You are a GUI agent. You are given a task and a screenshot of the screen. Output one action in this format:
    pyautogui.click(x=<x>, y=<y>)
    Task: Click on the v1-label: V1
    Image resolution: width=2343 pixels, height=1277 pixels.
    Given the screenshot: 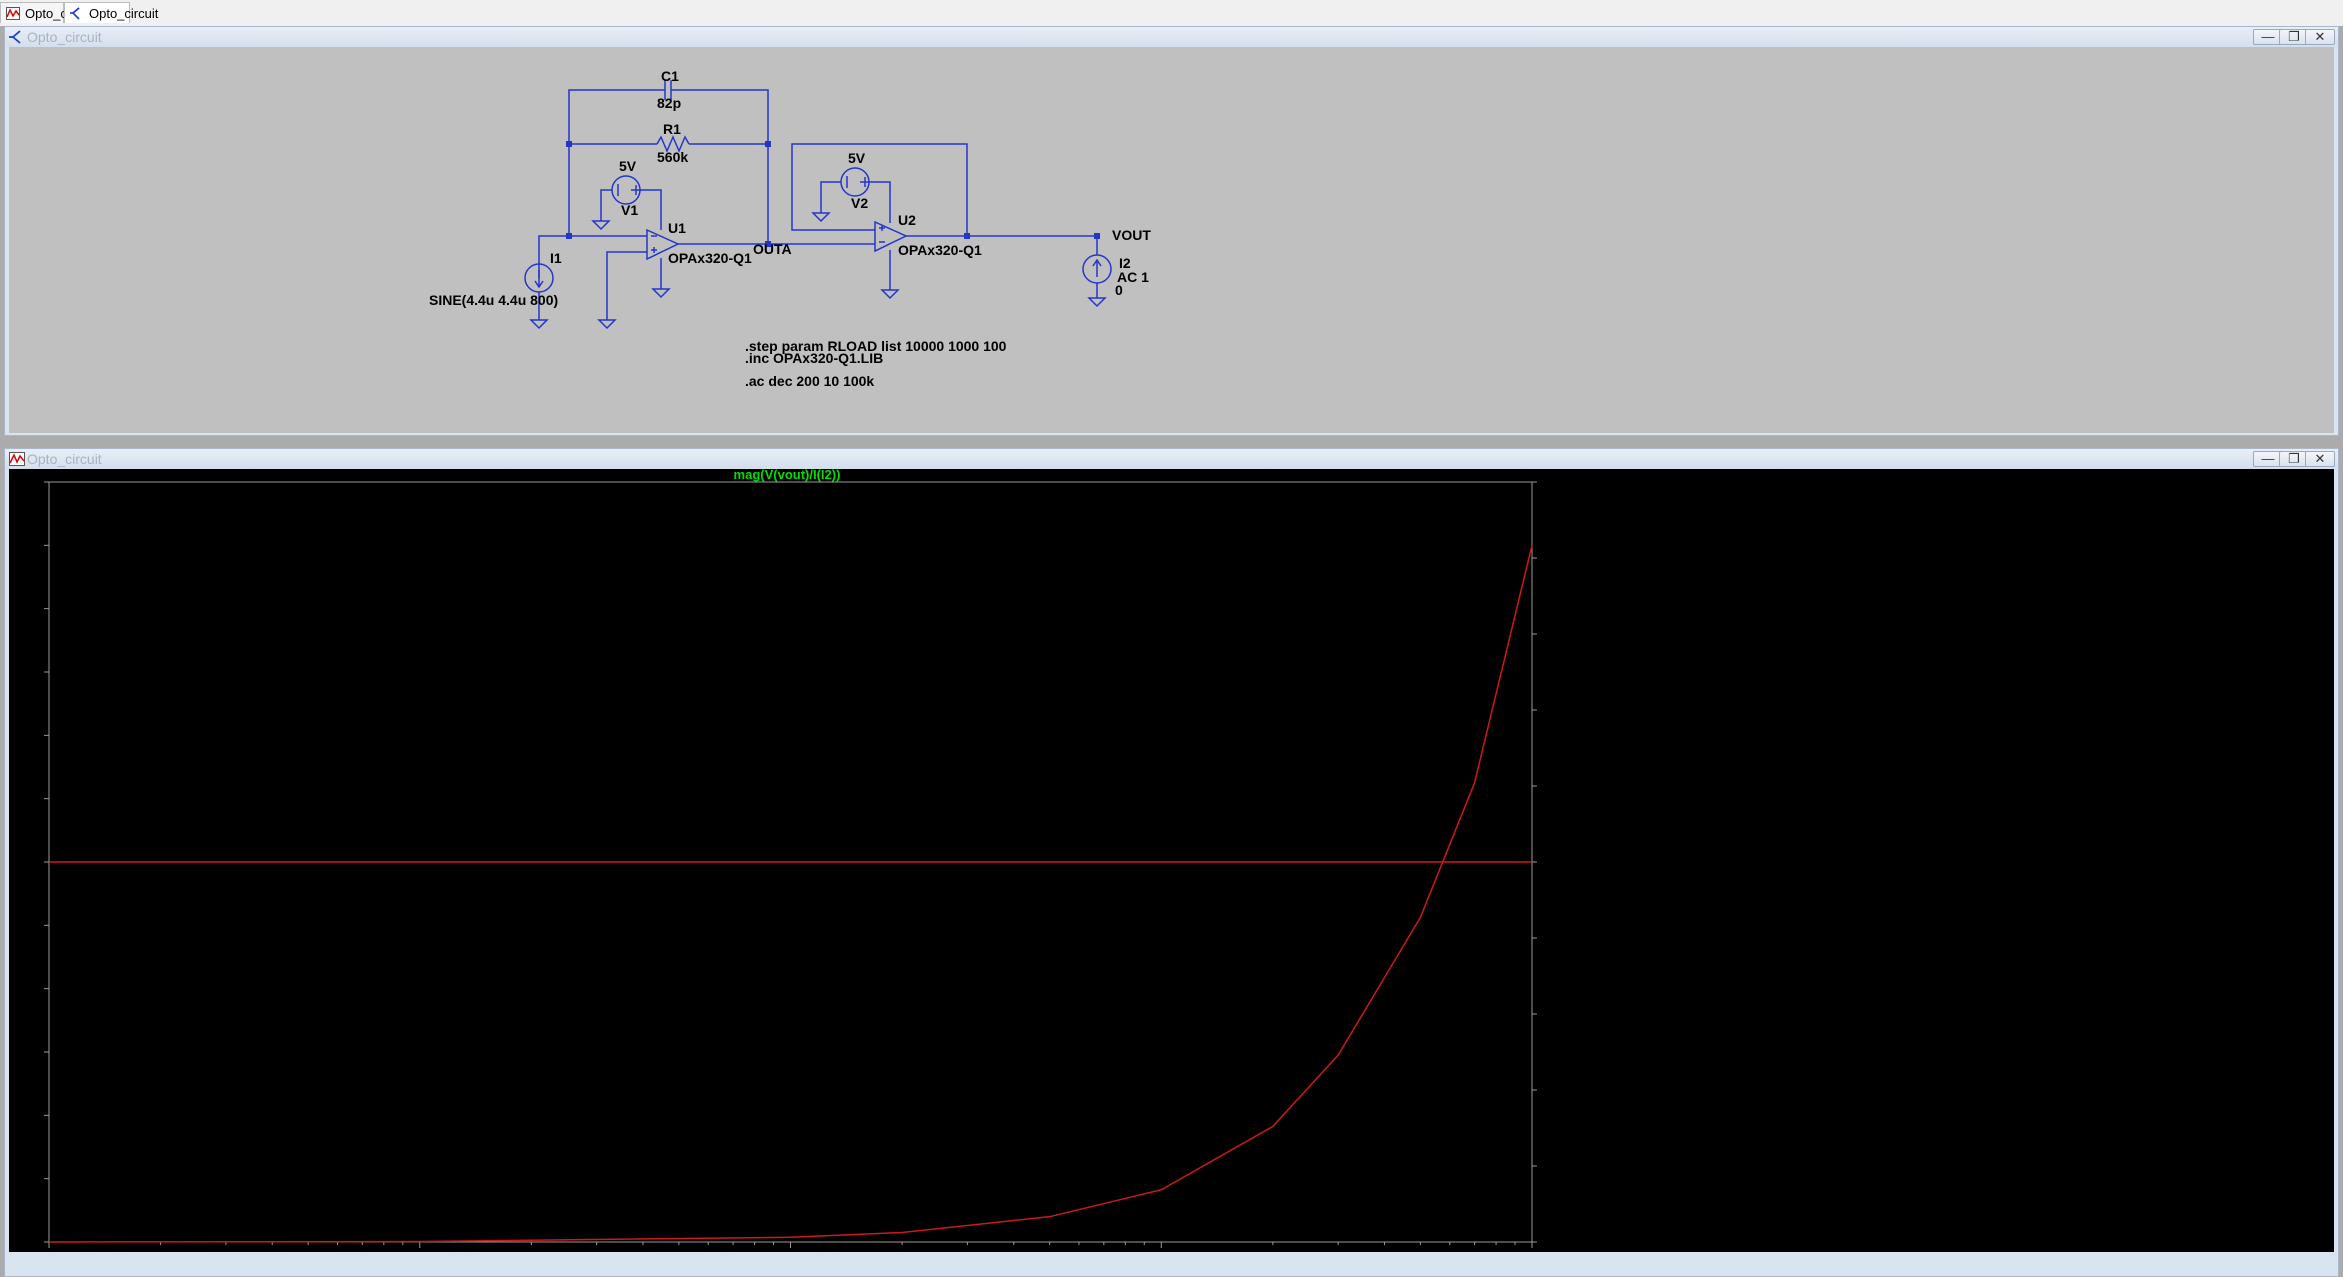 What is the action you would take?
    pyautogui.click(x=629, y=210)
    